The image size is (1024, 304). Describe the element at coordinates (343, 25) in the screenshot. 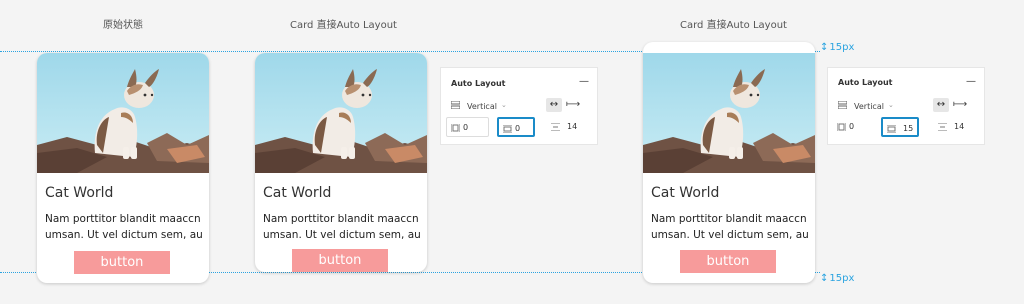

I see `caption-card-auto-1: Card 直接Auto Layout` at that location.